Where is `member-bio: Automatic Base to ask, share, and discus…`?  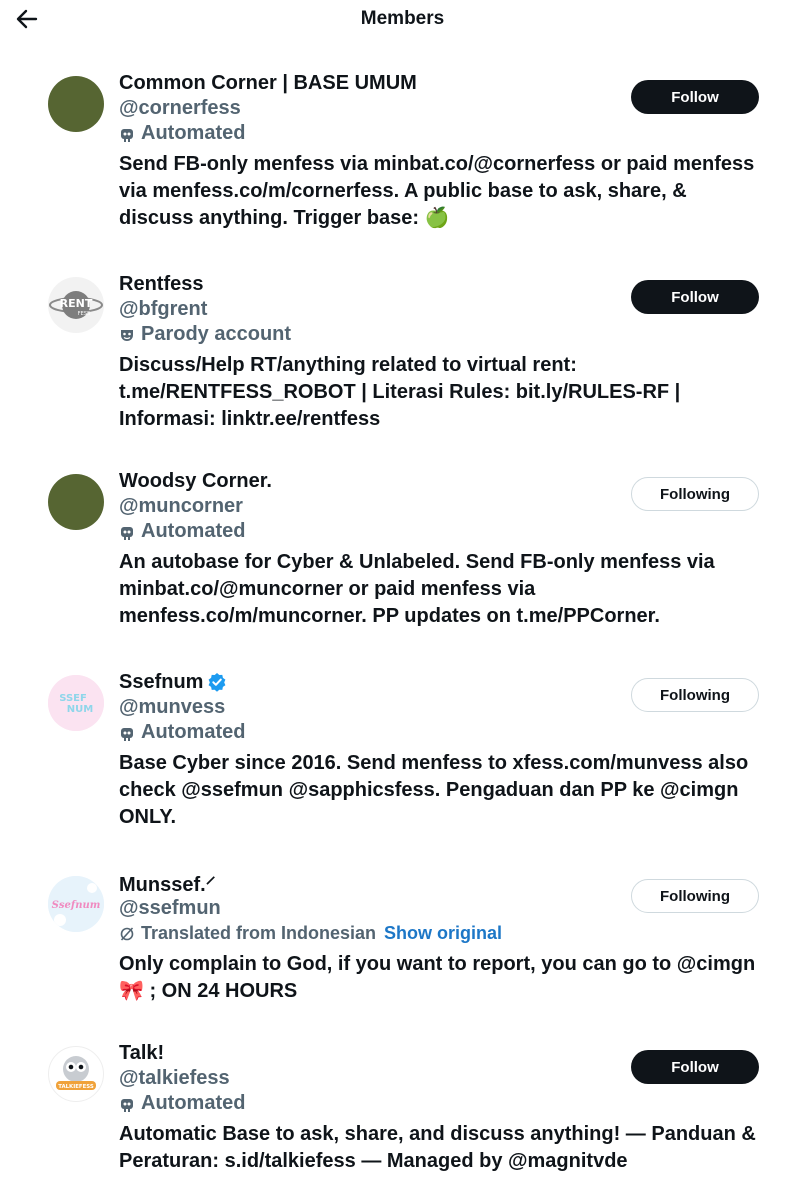
member-bio: Automatic Base to ask, share, and discus… is located at coordinates (437, 1147).